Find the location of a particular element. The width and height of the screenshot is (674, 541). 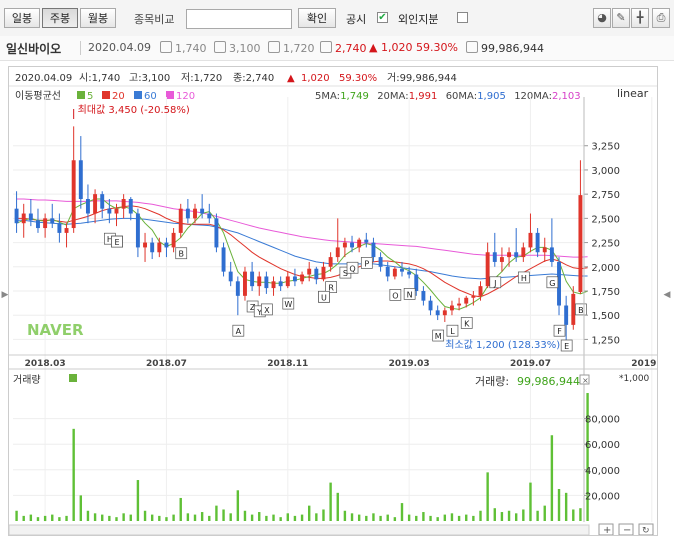

compare-input is located at coordinates (239, 19).